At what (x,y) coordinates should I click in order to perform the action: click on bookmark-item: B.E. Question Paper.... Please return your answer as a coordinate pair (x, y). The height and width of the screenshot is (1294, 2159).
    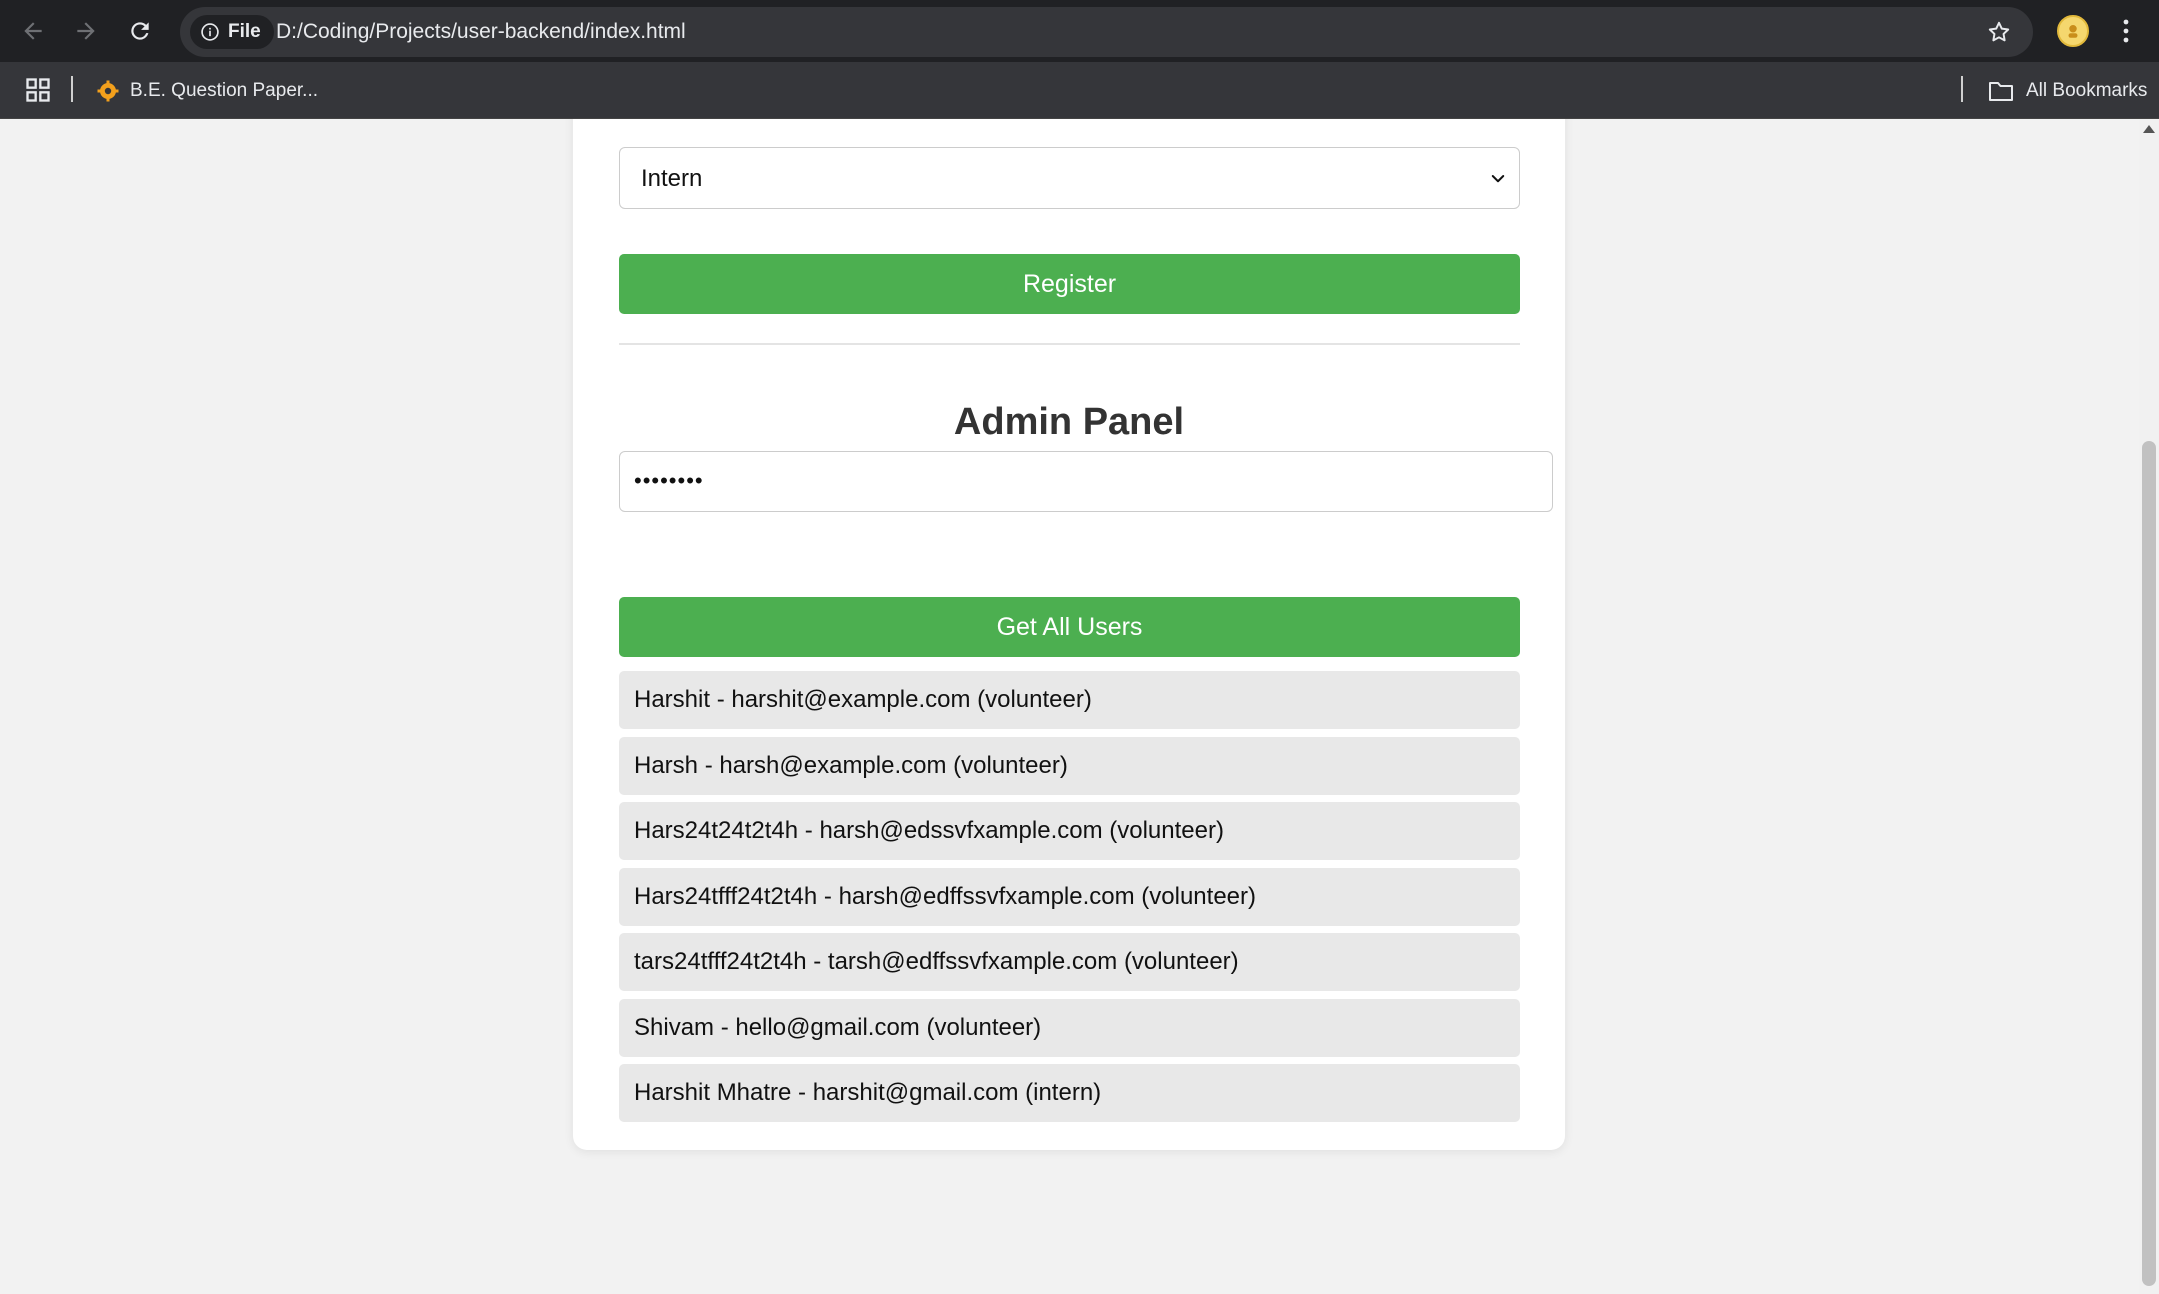
    Looking at the image, I should click on (207, 90).